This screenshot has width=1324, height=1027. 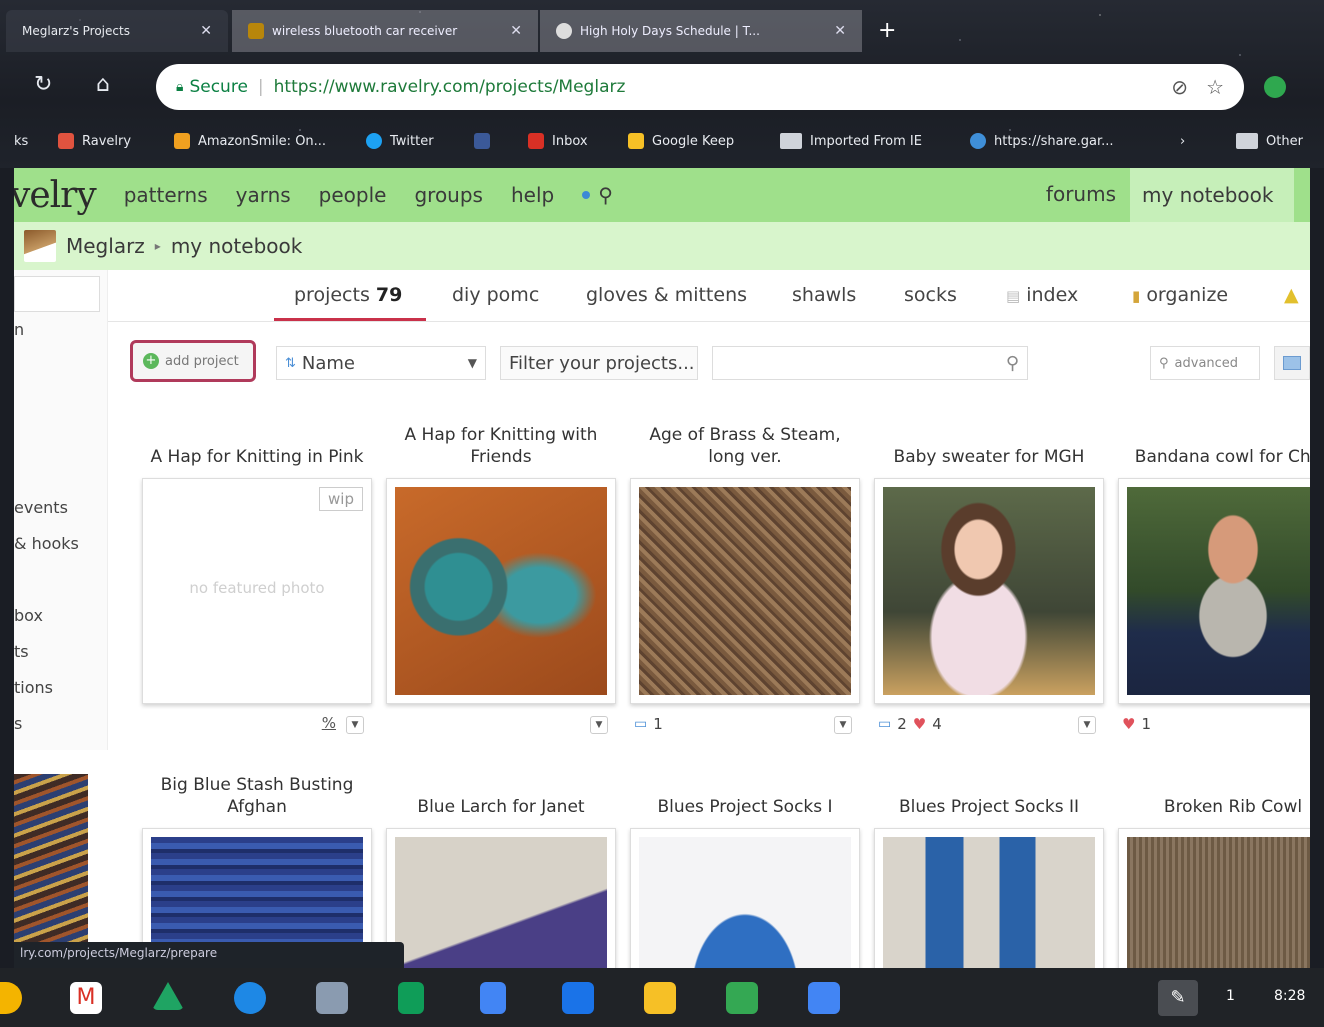 What do you see at coordinates (1178, 998) in the screenshot?
I see `stylus-icon: ✎` at bounding box center [1178, 998].